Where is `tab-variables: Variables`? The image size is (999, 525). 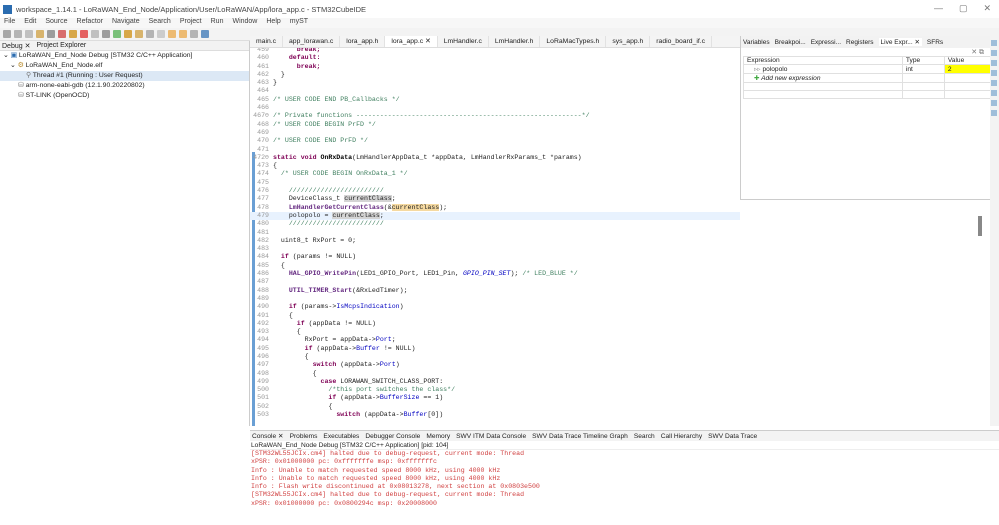
tab-variables: Variables is located at coordinates (756, 42).